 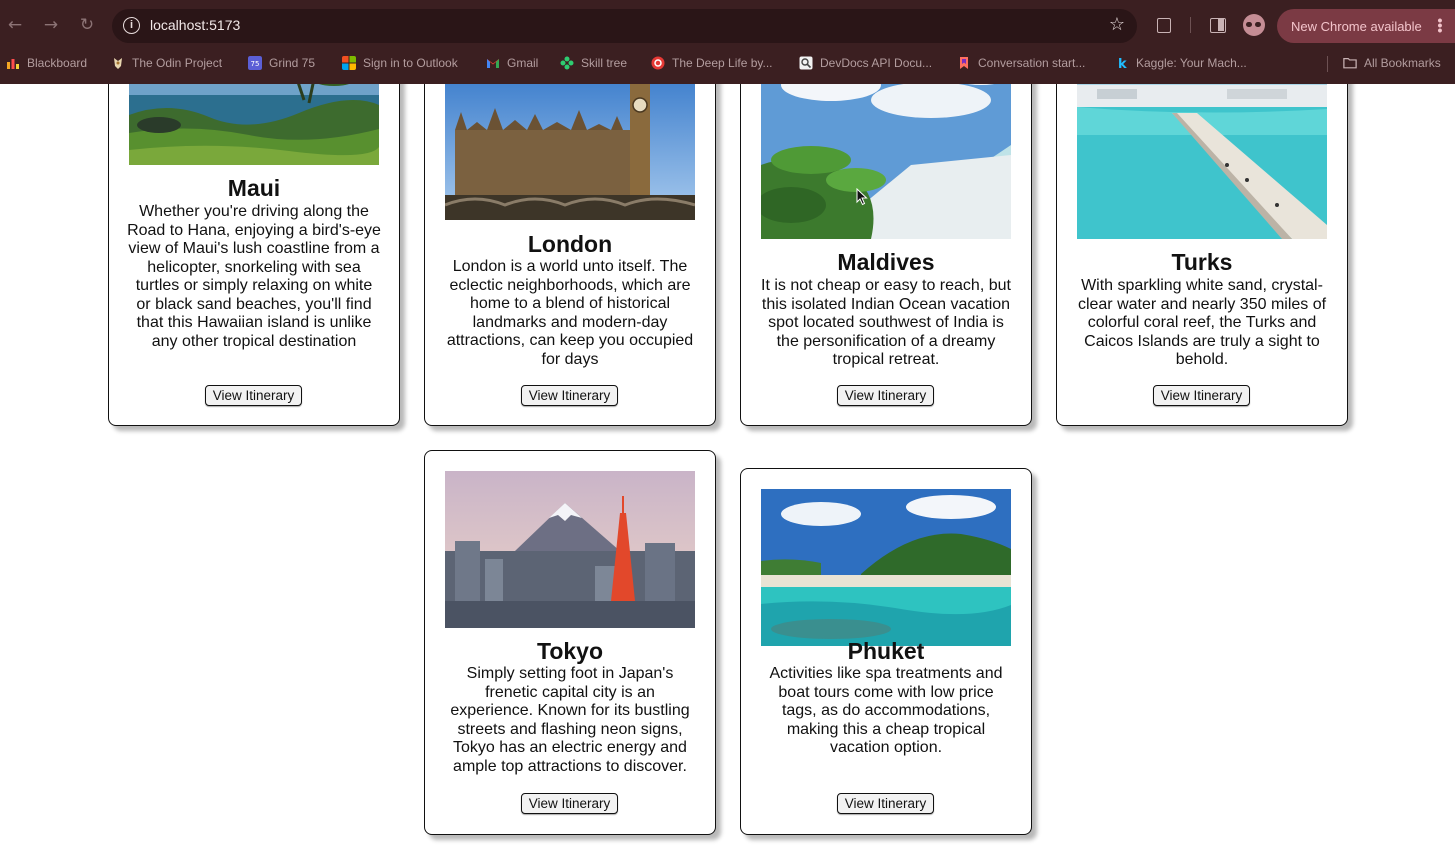 What do you see at coordinates (570, 152) in the screenshot?
I see `london-parliament-photo` at bounding box center [570, 152].